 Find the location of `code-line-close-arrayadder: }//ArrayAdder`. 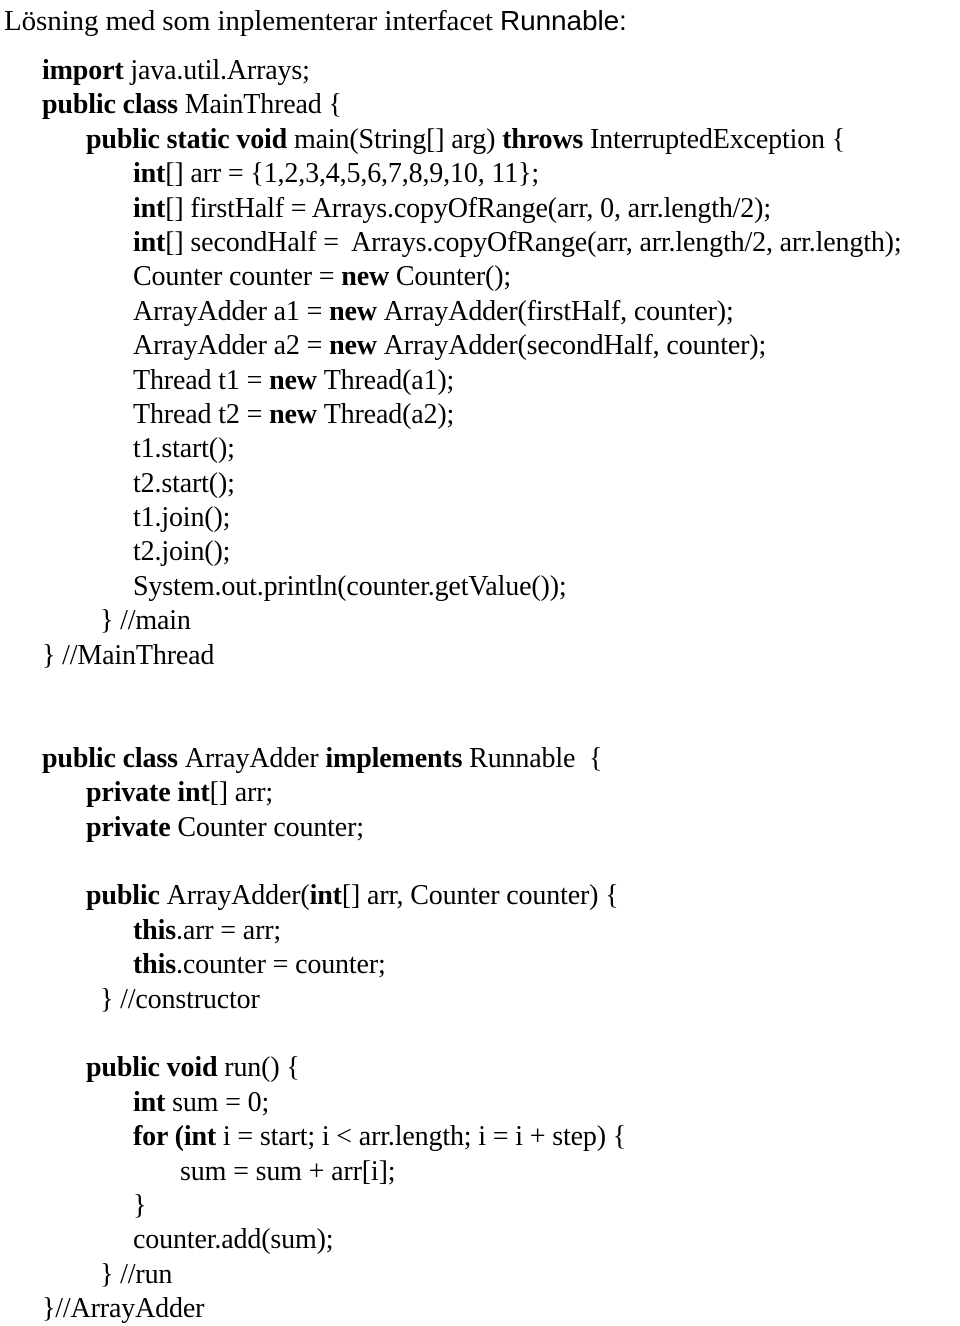

code-line-close-arrayadder: }//ArrayAdder is located at coordinates (480, 1309).